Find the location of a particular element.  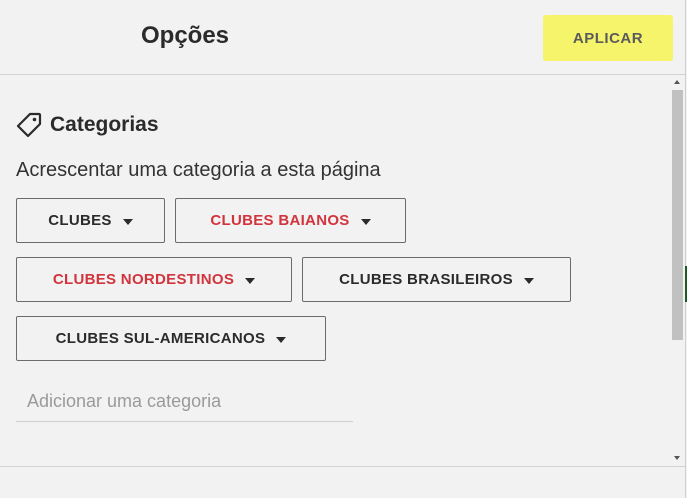

category-chip-label: CLUBES is located at coordinates (80, 220).